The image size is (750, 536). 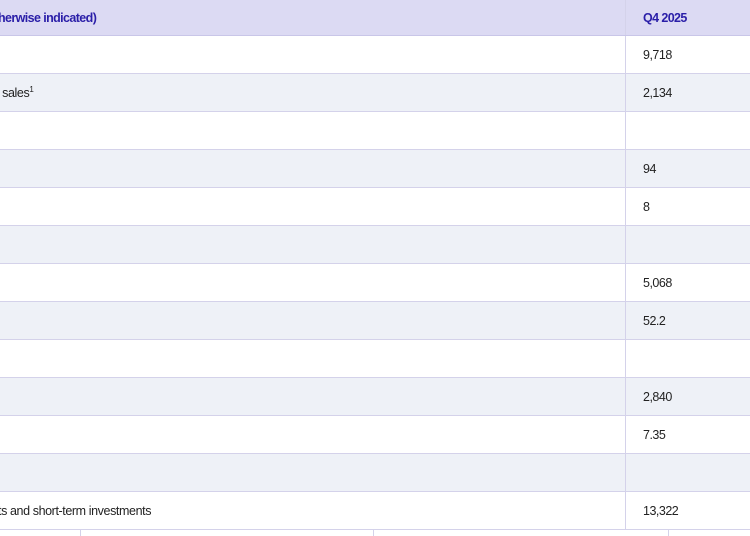 What do you see at coordinates (688, 206) in the screenshot?
I see `row-value-cell: 8` at bounding box center [688, 206].